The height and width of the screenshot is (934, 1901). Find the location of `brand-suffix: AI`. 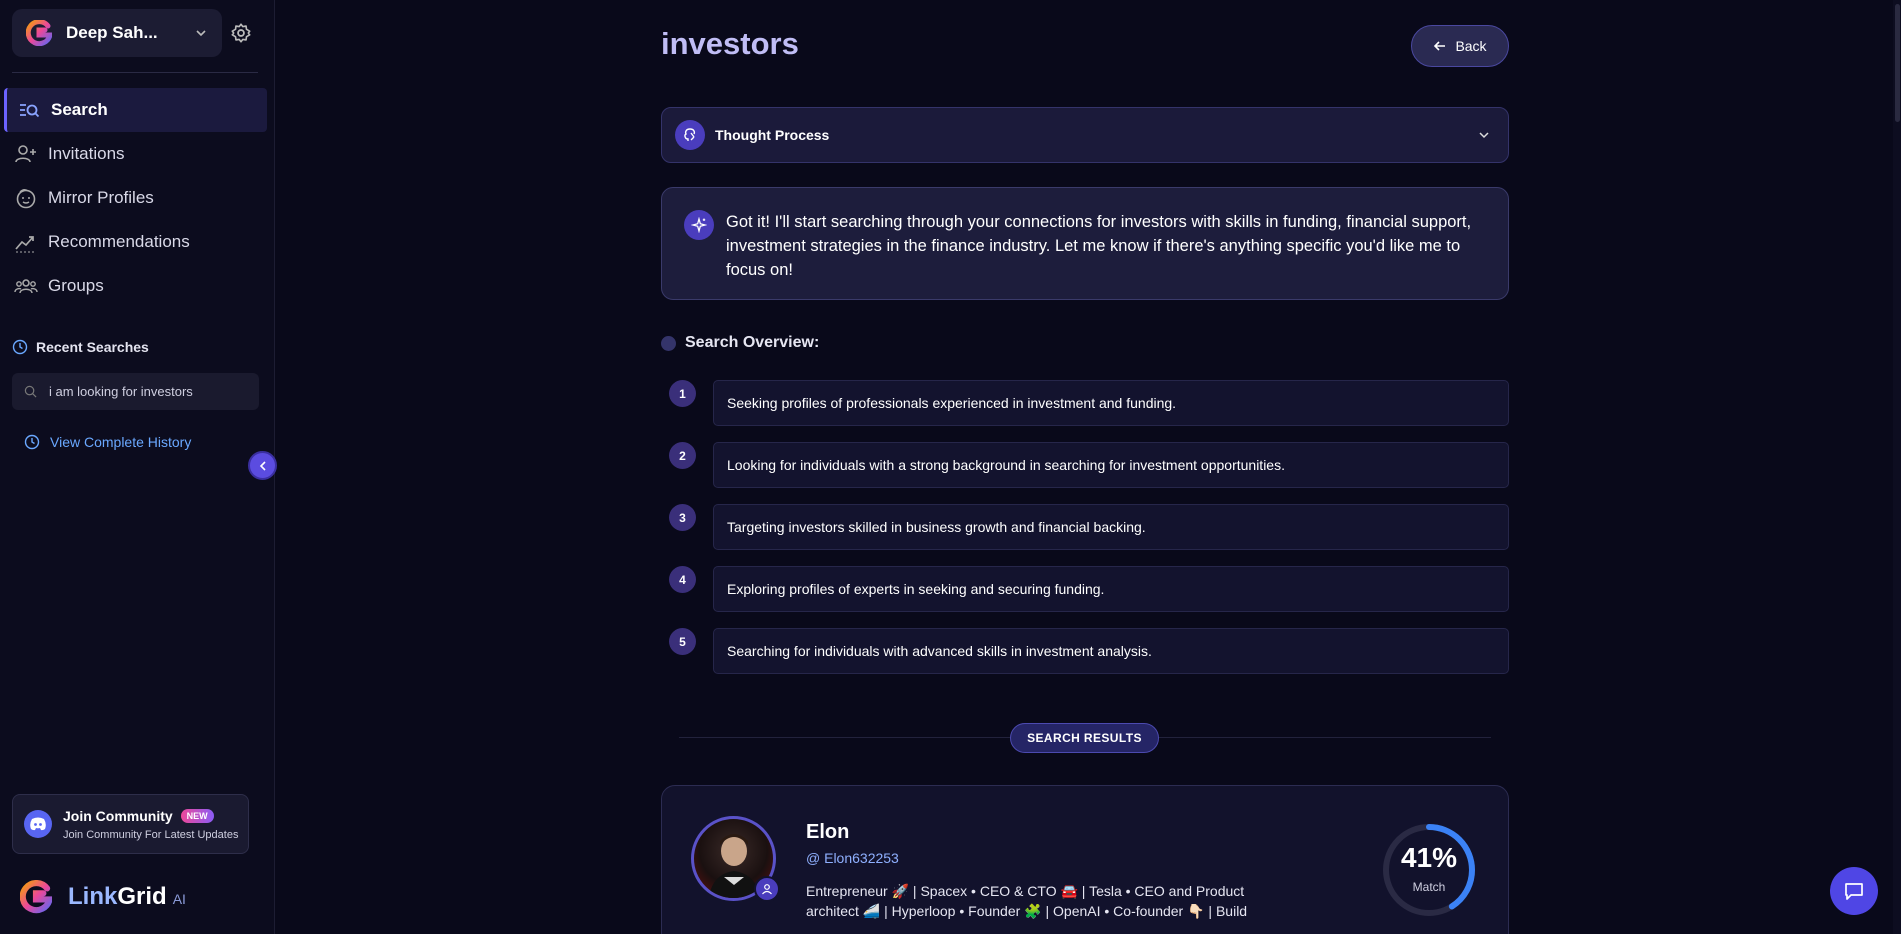

brand-suffix: AI is located at coordinates (179, 899).